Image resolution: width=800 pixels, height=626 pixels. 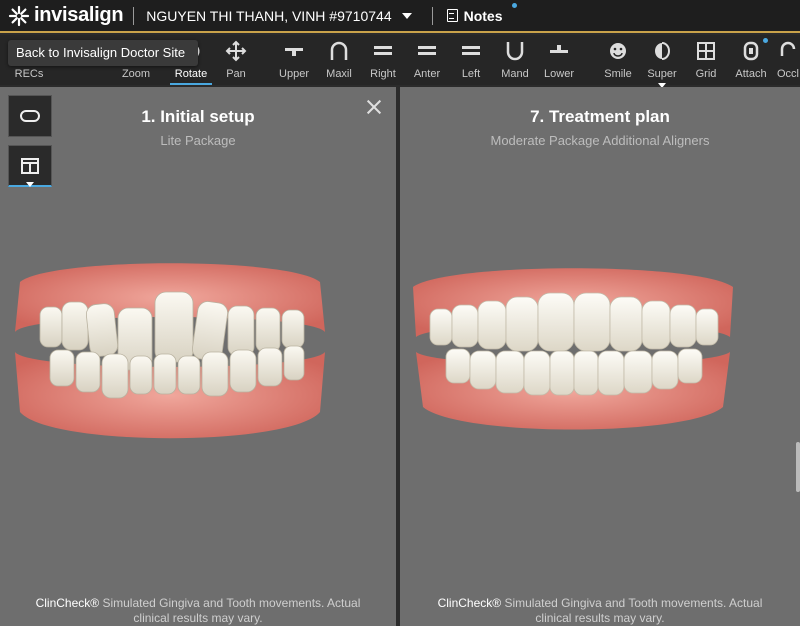 What do you see at coordinates (471, 74) in the screenshot?
I see `tool-label: Left` at bounding box center [471, 74].